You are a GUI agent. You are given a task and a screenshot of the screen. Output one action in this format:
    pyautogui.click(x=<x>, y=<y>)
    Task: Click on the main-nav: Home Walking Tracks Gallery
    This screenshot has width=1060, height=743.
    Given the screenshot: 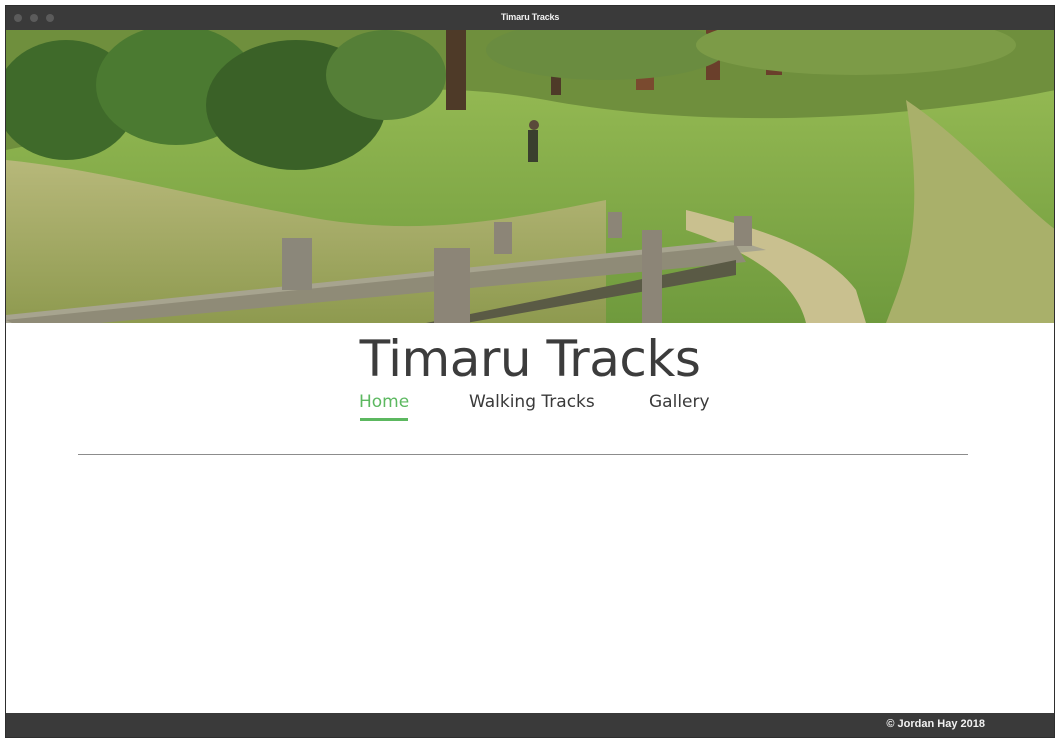 What is the action you would take?
    pyautogui.click(x=530, y=409)
    